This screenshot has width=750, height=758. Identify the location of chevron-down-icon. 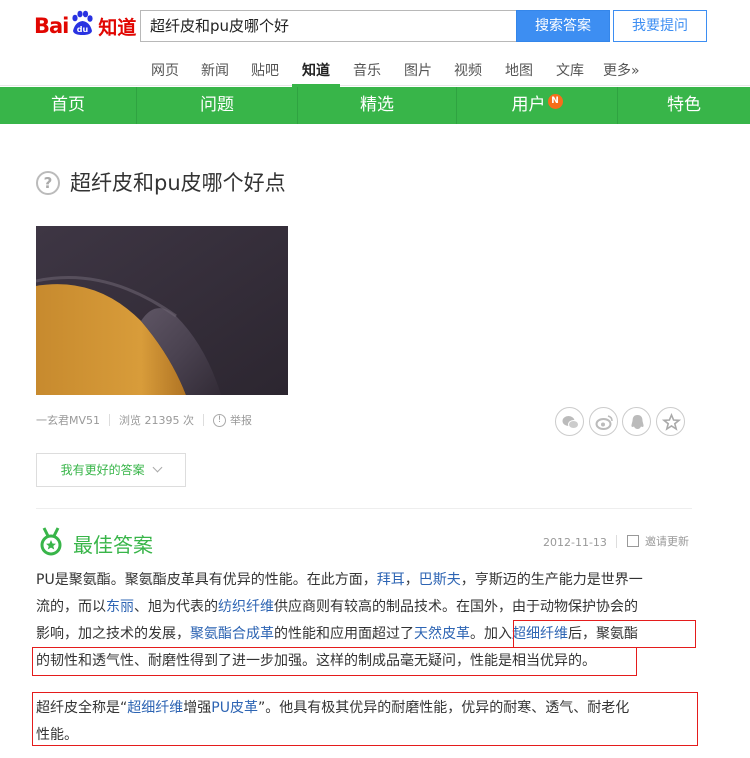
(157, 467).